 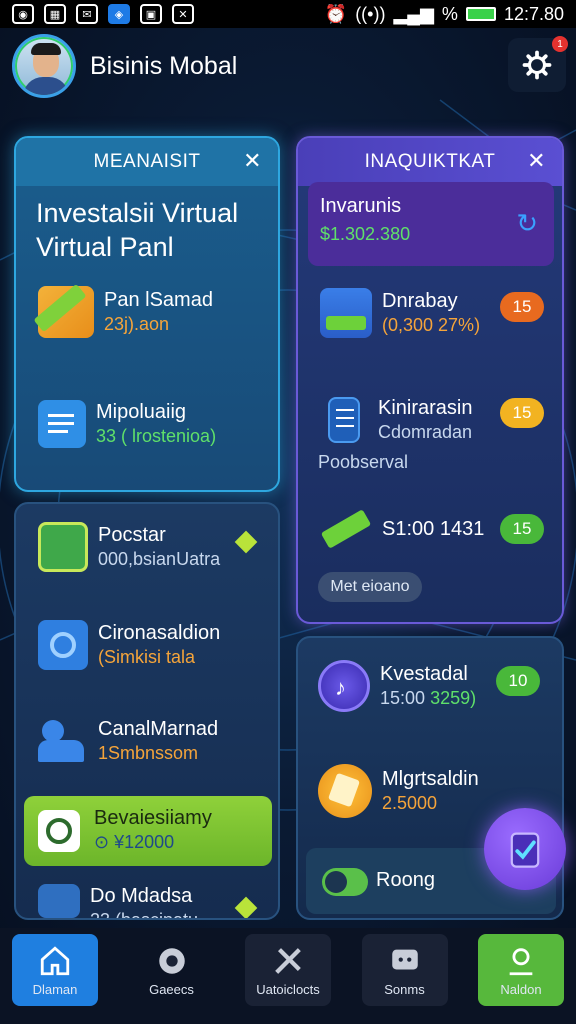 I want to click on list-item: Dnrabay (0,300 27%), so click(x=400, y=313).